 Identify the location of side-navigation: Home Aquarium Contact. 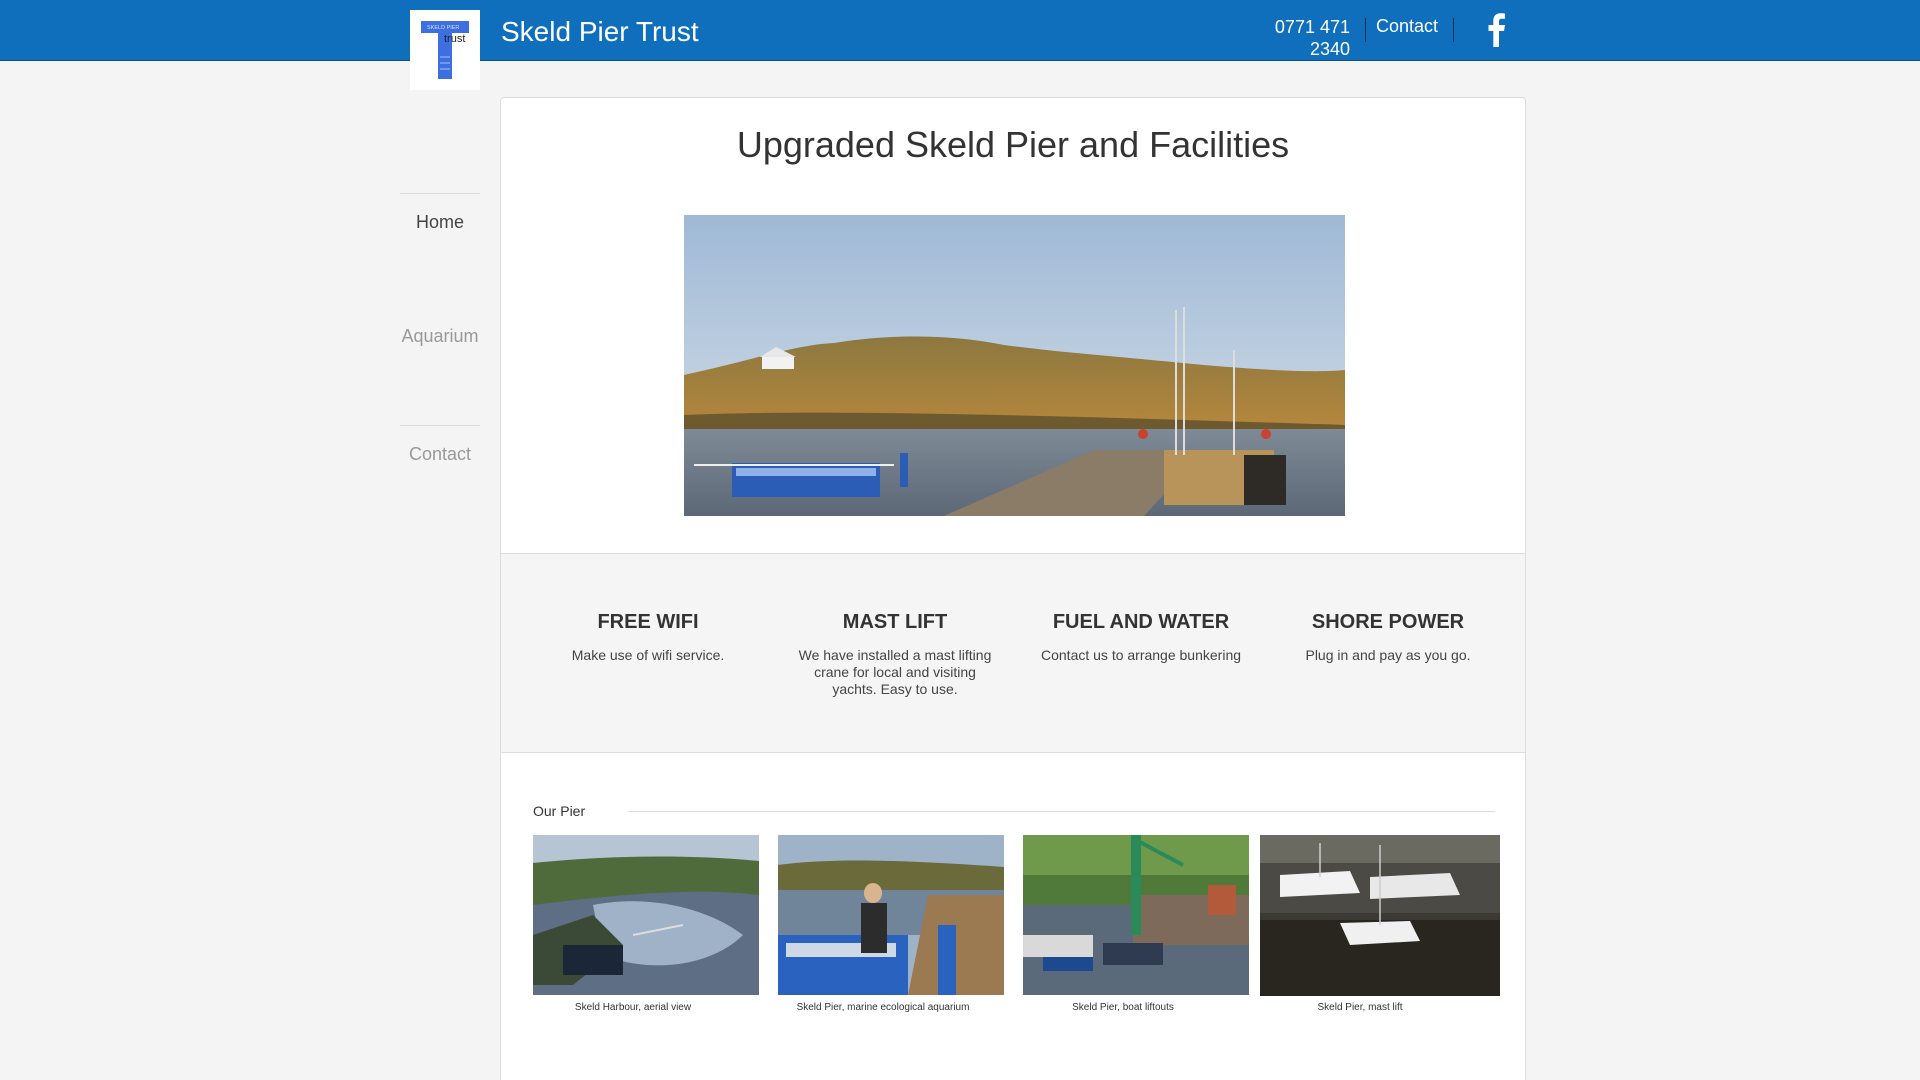
(440, 367).